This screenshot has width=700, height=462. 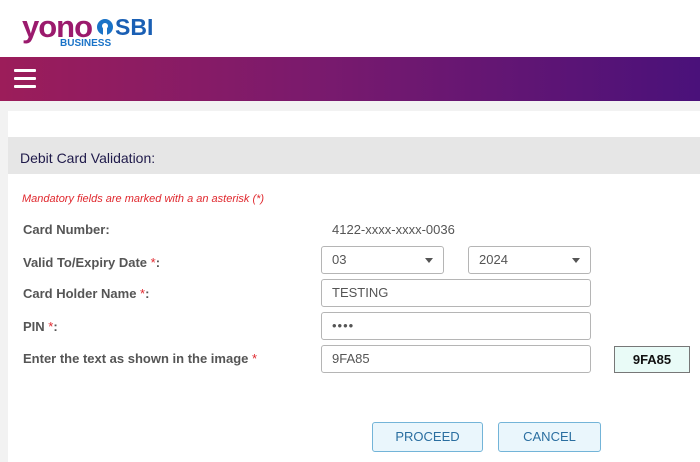 What do you see at coordinates (493, 259) in the screenshot?
I see `expiry-year-value: 2024` at bounding box center [493, 259].